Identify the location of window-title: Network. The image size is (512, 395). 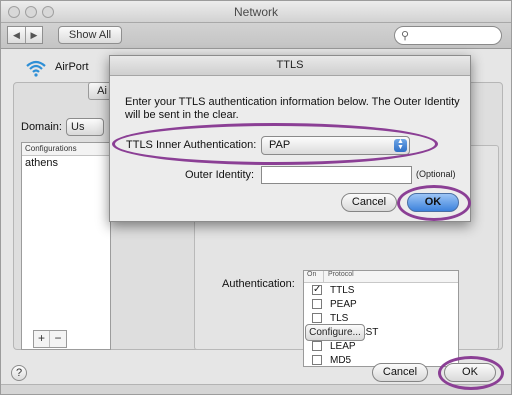
(255, 12).